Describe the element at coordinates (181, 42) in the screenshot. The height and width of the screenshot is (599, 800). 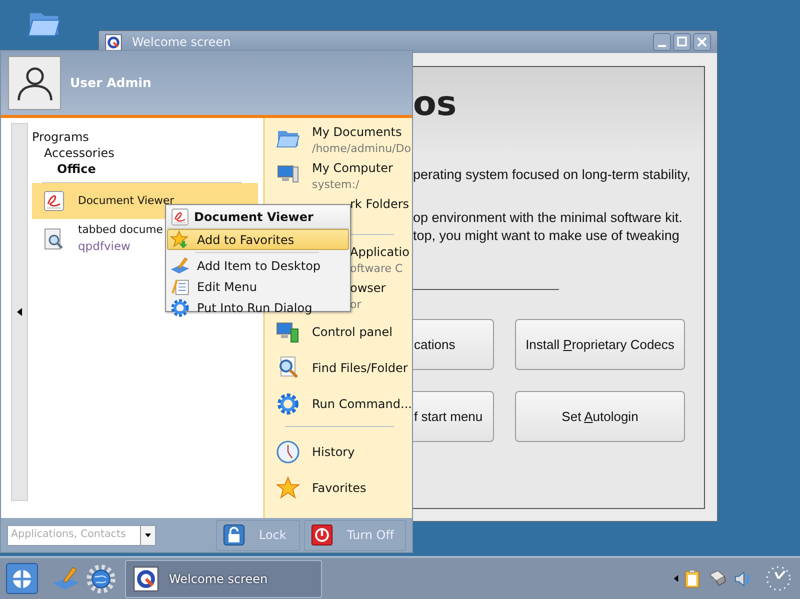
I see `window-title: Welcome screen` at that location.